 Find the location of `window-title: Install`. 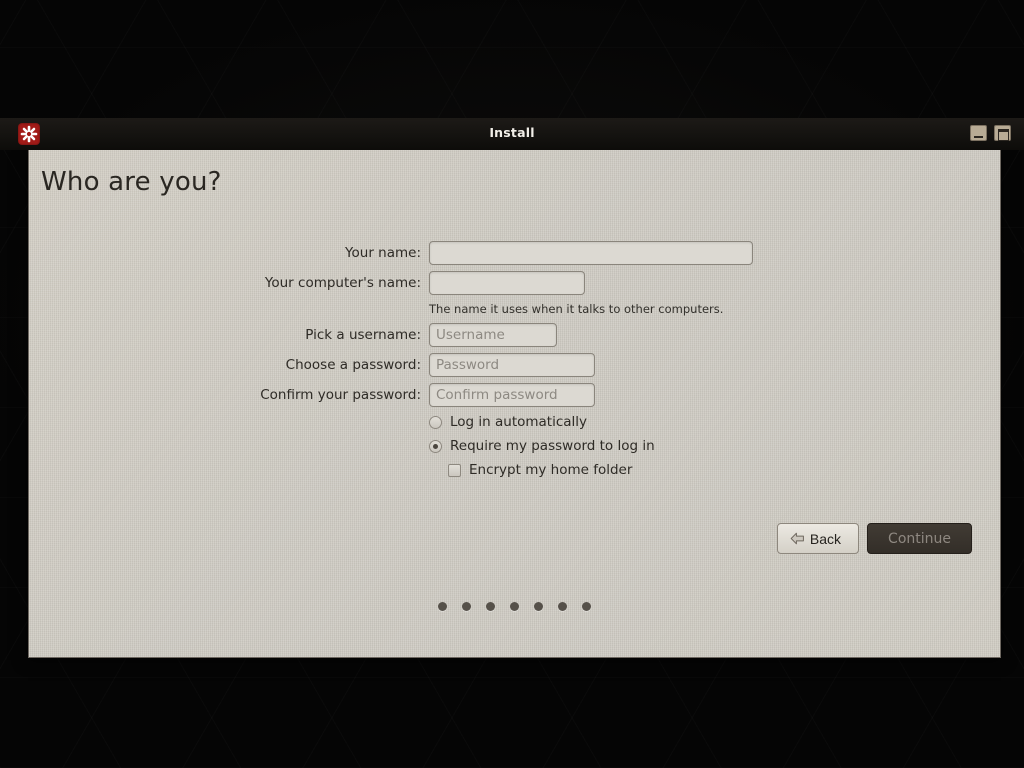

window-title: Install is located at coordinates (512, 132).